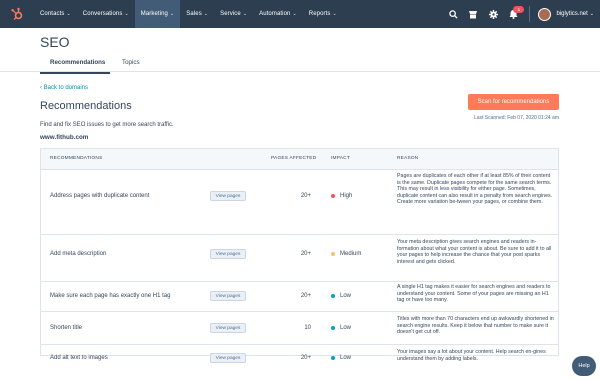 The height and width of the screenshot is (382, 600). Describe the element at coordinates (157, 14) in the screenshot. I see `nav-item-marketing: Marketing ⌄` at that location.